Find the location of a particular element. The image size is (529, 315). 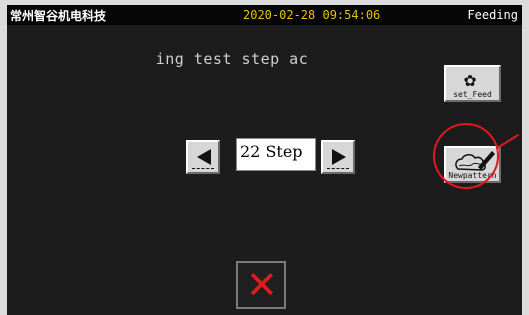

step-decrease-button is located at coordinates (203, 157).